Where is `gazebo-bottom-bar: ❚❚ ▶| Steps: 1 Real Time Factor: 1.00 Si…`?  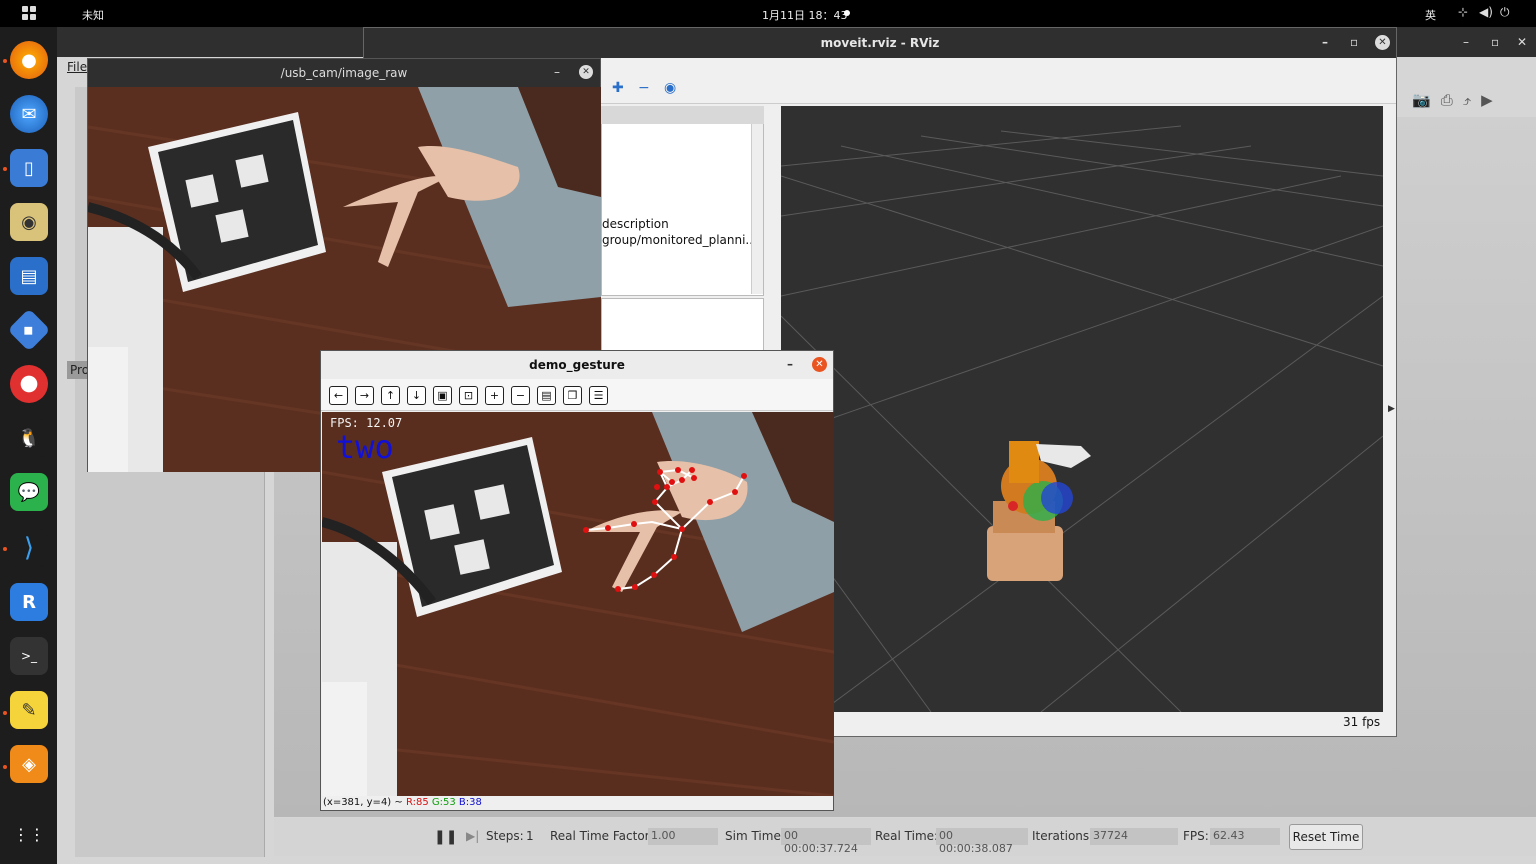 gazebo-bottom-bar: ❚❚ ▶| Steps: 1 Real Time Factor: 1.00 Si… is located at coordinates (905, 837).